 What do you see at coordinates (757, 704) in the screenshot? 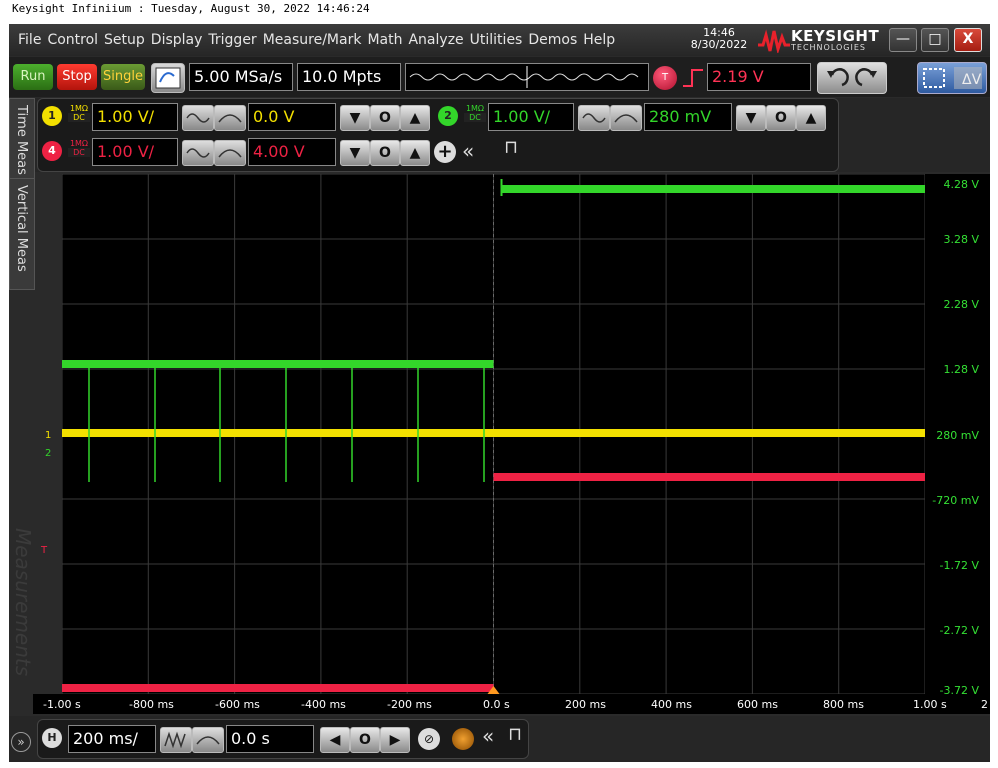
I see `time-label: 600 ms` at bounding box center [757, 704].